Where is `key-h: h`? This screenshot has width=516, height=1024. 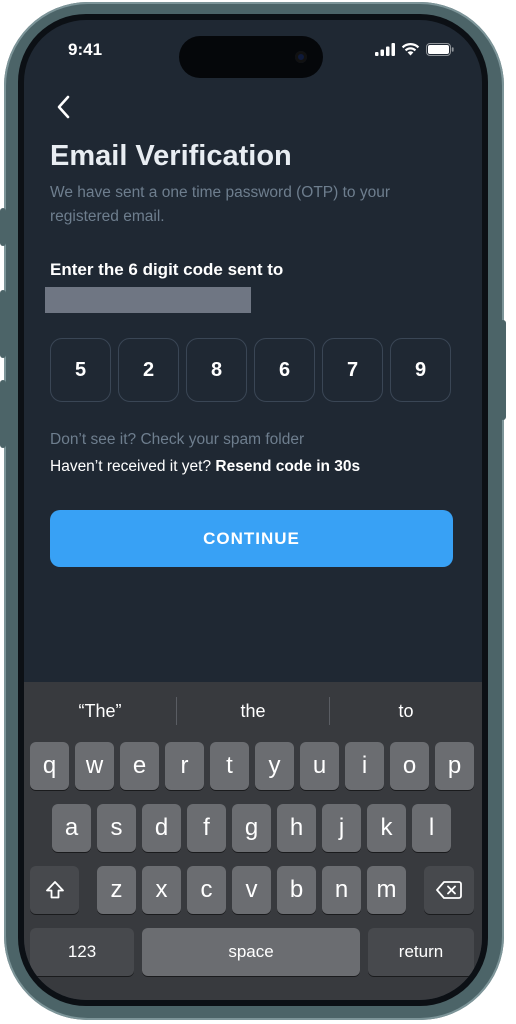
key-h: h is located at coordinates (296, 828).